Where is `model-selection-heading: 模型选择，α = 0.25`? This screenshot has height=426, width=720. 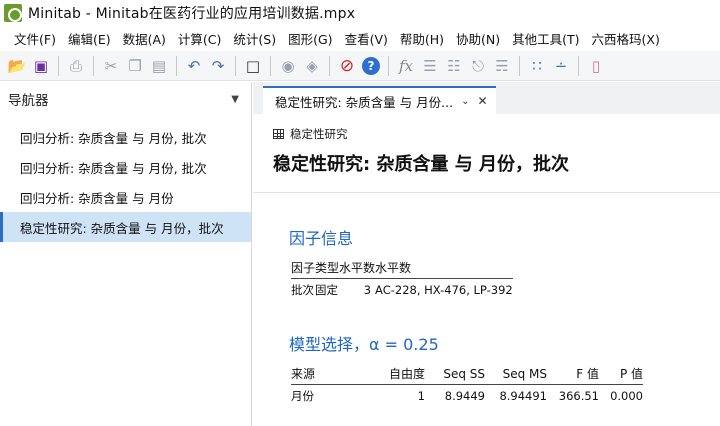 model-selection-heading: 模型选择，α = 0.25 is located at coordinates (364, 344).